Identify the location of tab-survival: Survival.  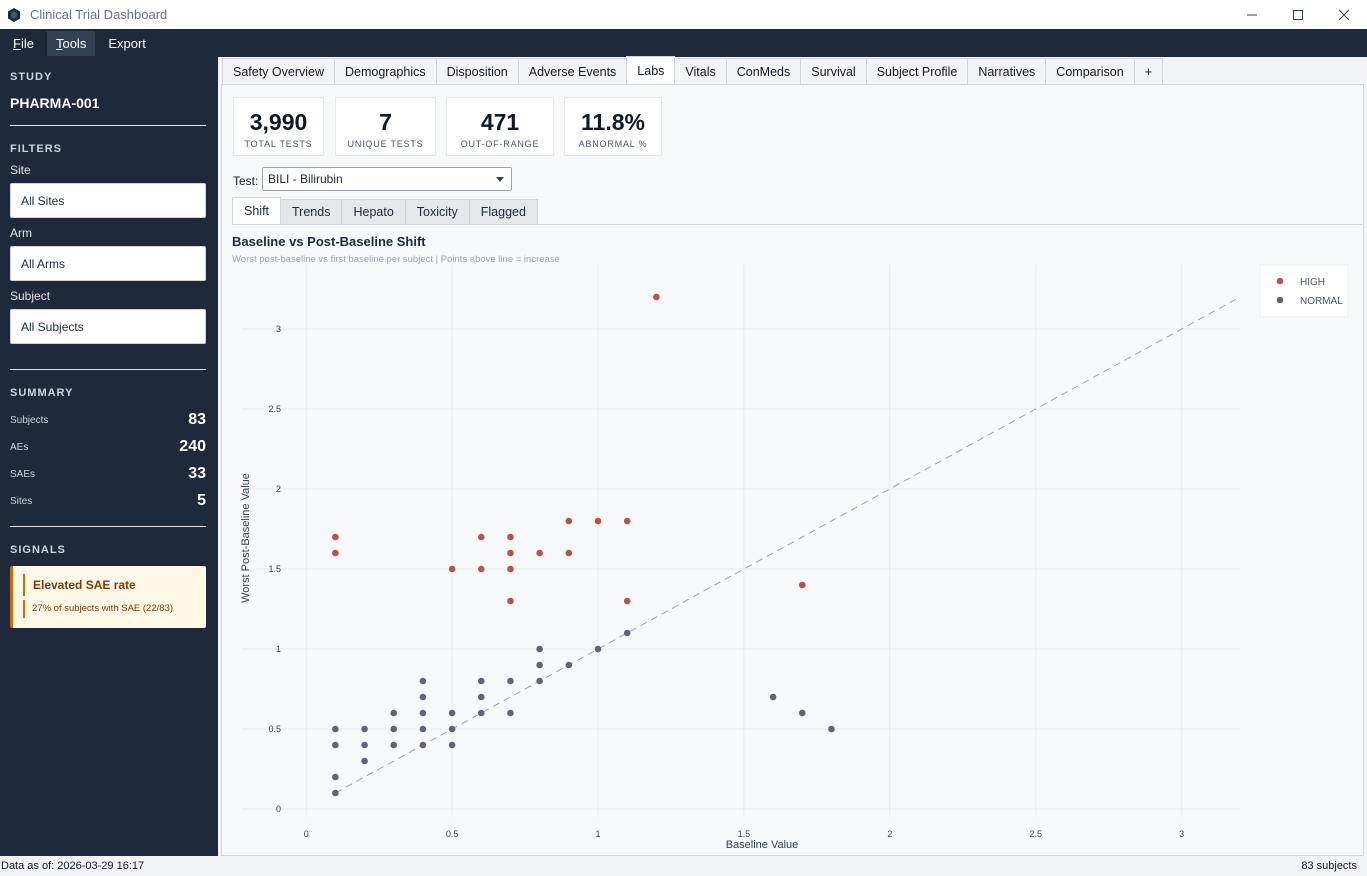
(833, 71).